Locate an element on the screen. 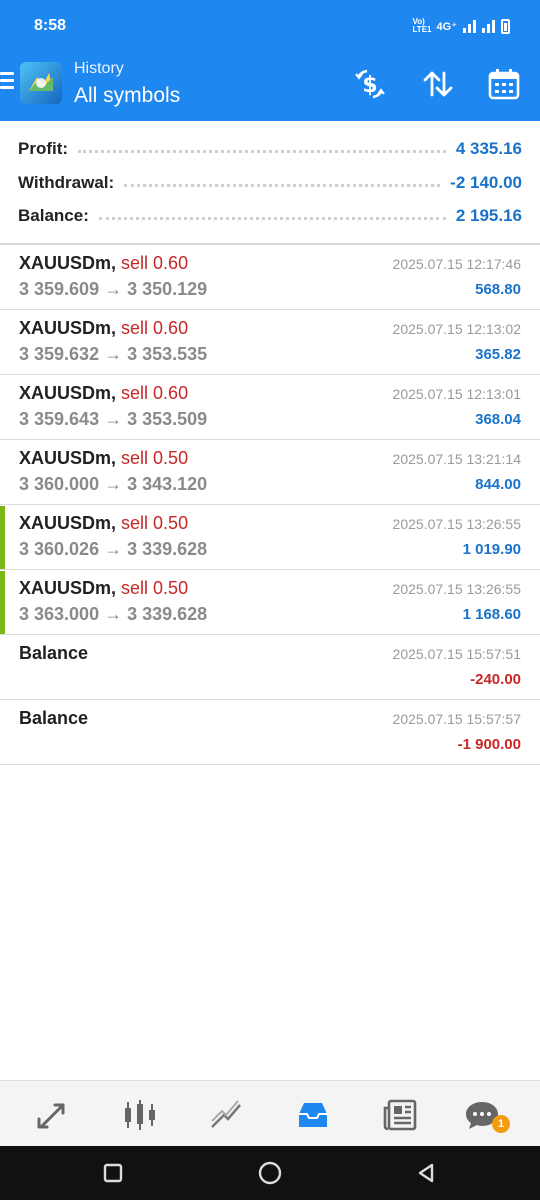 This screenshot has height=1200, width=540. toolbar-subtitle: History is located at coordinates (99, 68).